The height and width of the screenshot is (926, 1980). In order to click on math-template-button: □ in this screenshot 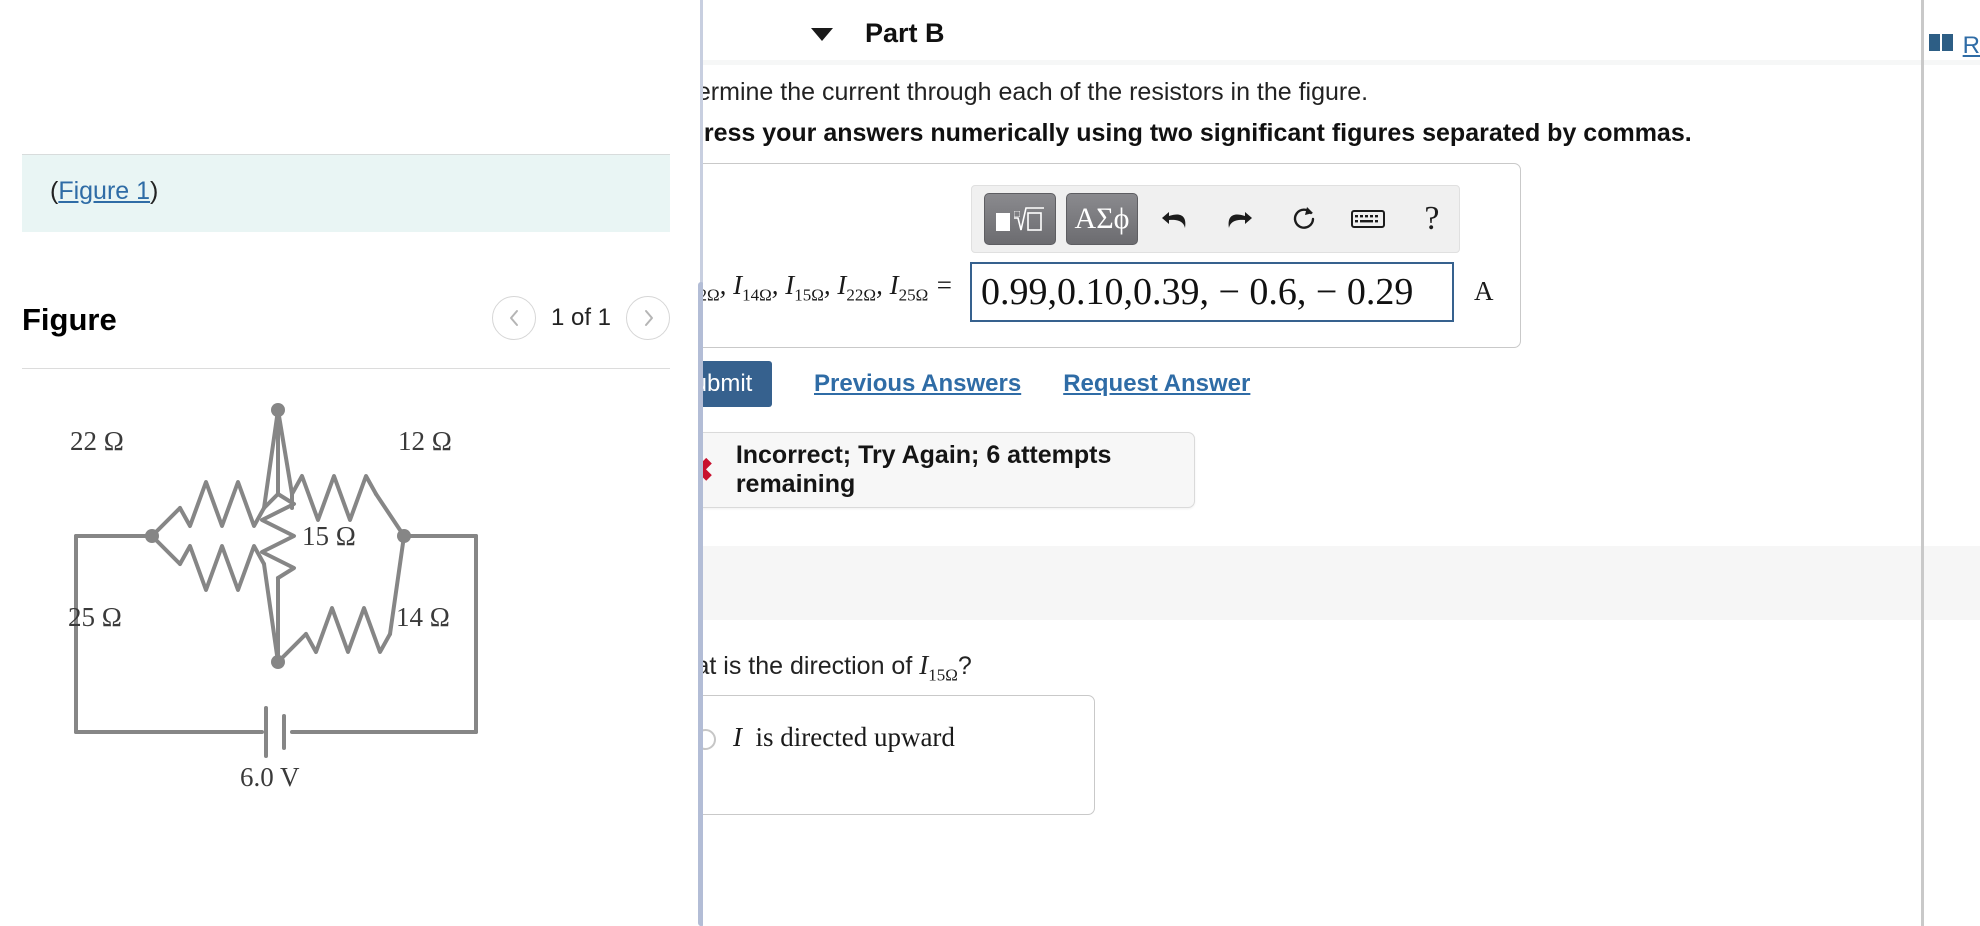, I will do `click(1020, 219)`.